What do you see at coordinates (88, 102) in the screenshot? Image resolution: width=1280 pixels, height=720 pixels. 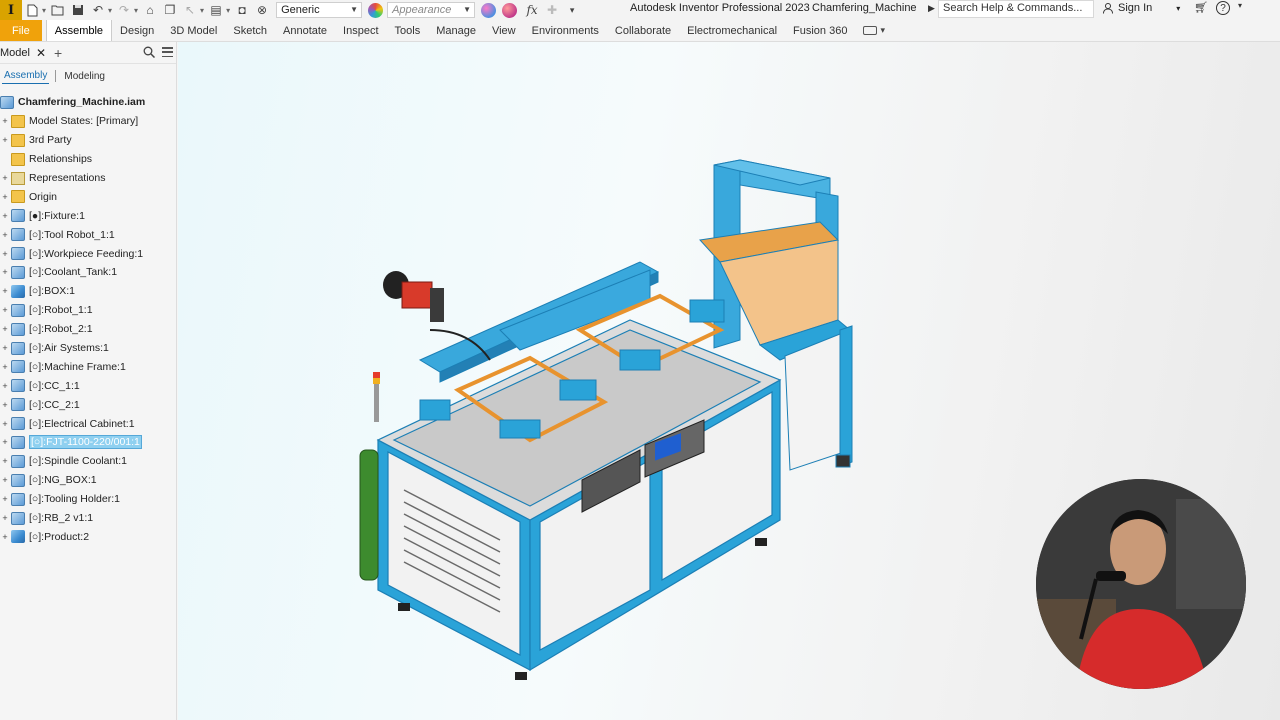 I see `tree-root: Chamfering_Machine.iam` at bounding box center [88, 102].